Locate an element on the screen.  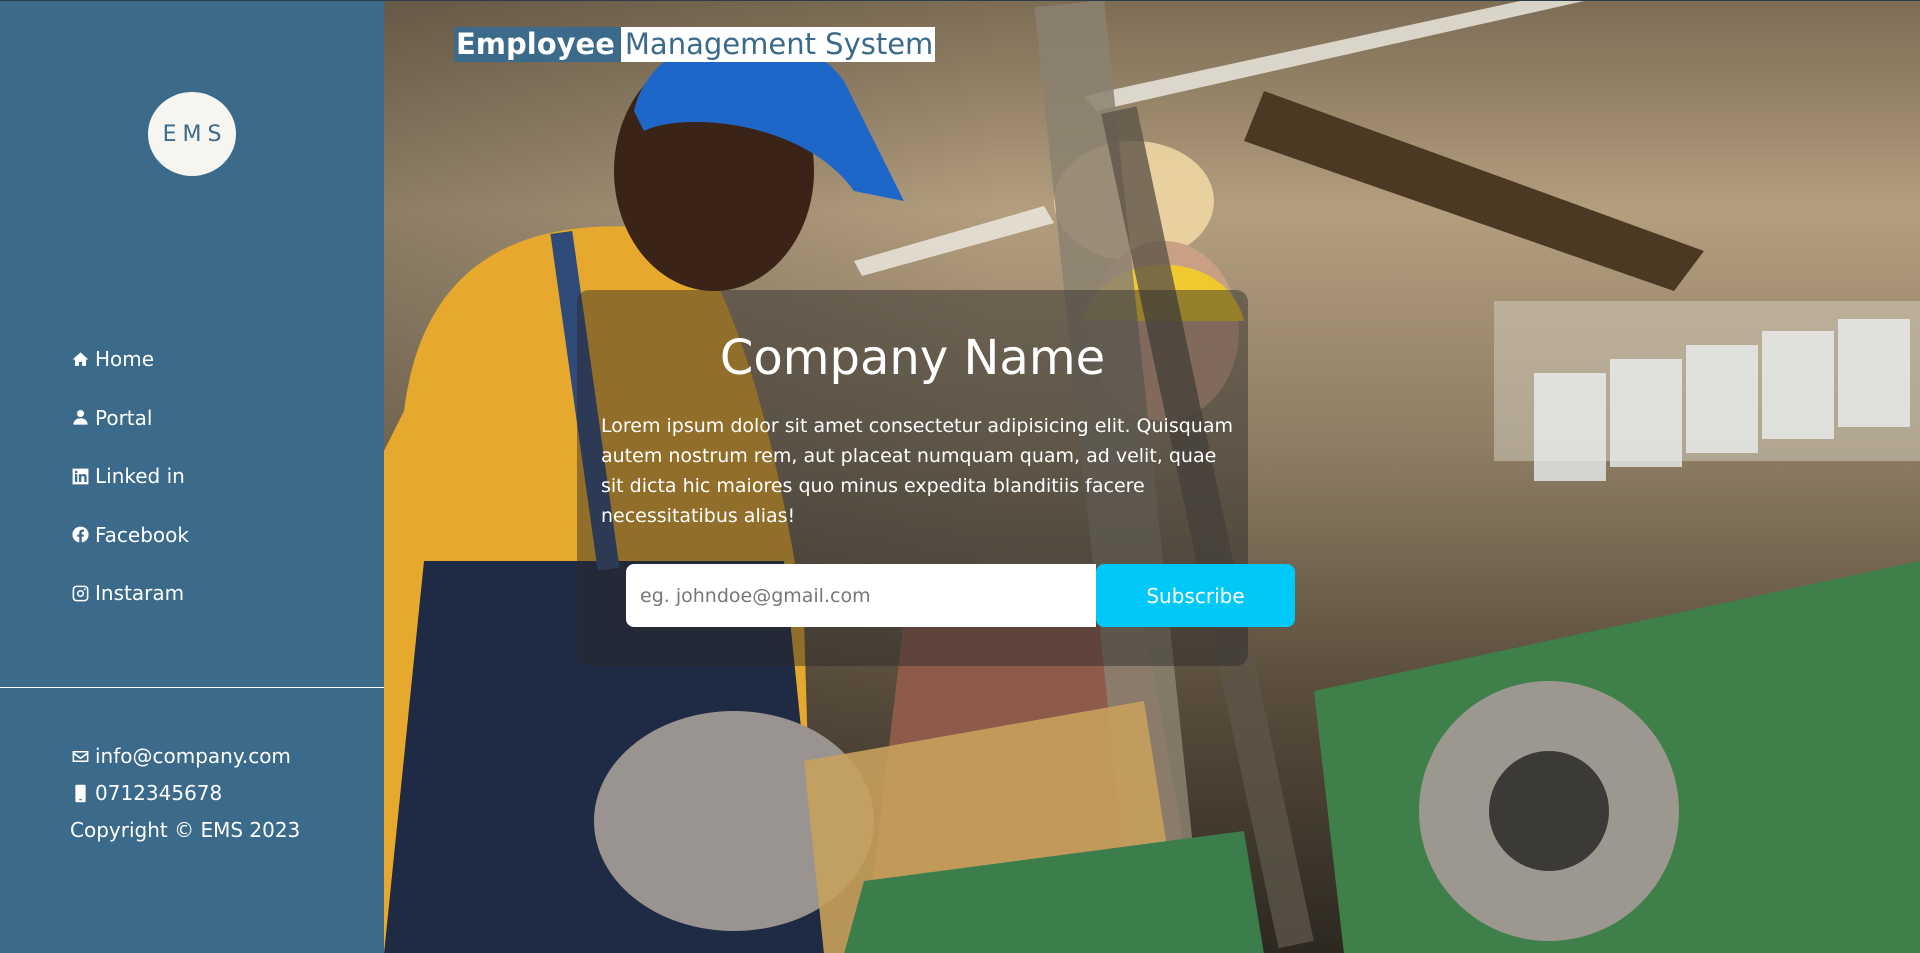
nav-item-home: Home is located at coordinates (129, 359).